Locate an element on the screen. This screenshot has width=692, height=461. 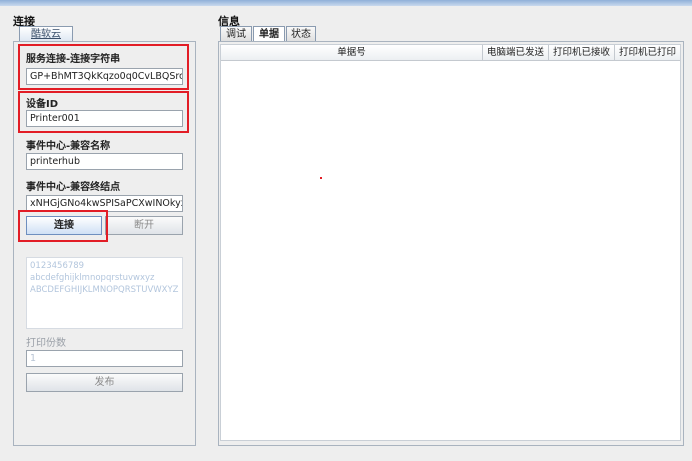
tab-documents: 单据 is located at coordinates (269, 34).